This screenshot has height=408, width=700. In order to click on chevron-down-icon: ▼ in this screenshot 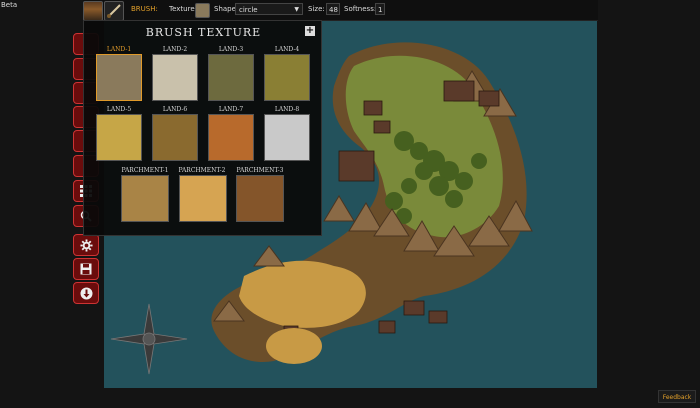, I will do `click(296, 9)`.